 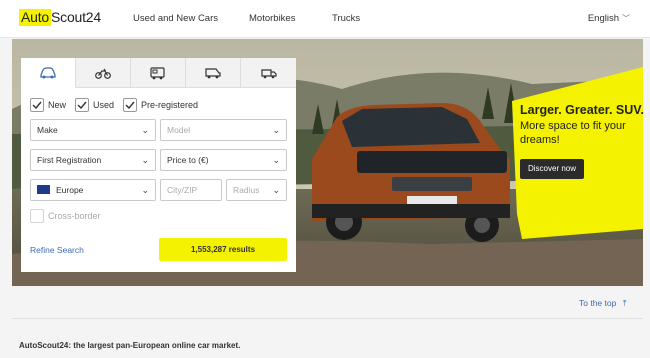 I want to click on arrow-up-icon: ⤒, so click(x=624, y=303).